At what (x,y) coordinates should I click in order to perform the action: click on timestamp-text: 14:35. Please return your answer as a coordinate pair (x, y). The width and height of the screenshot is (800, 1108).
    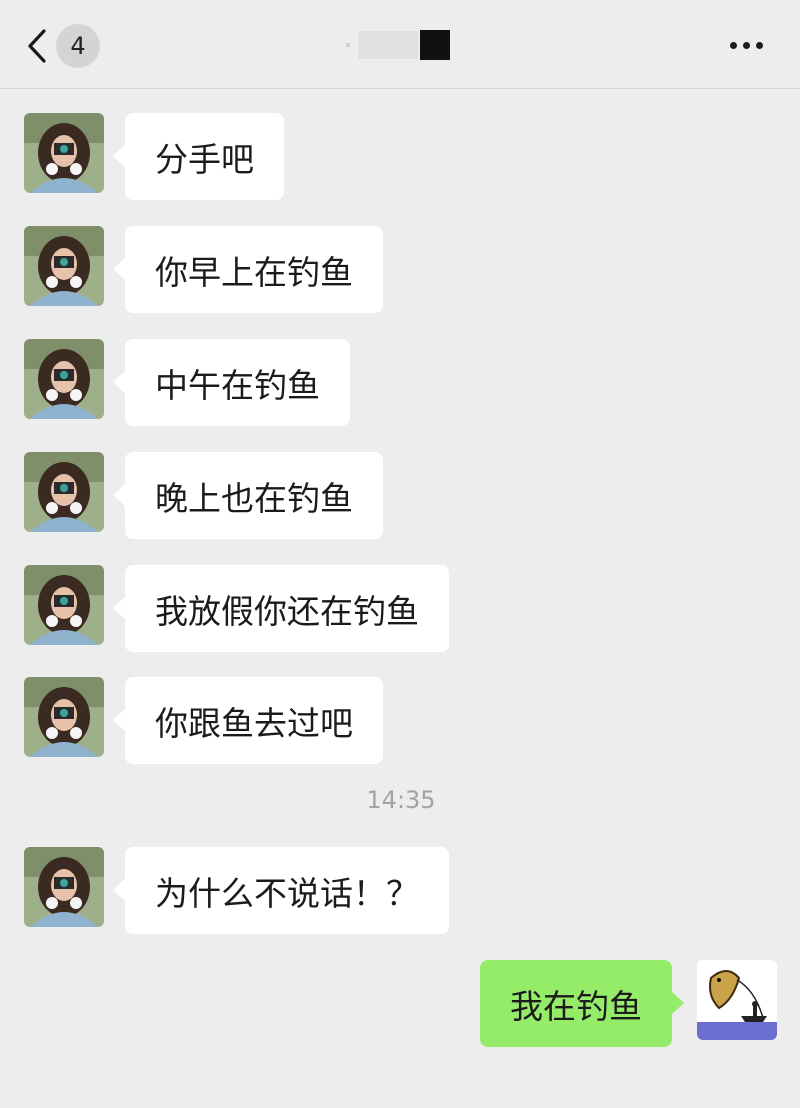
    Looking at the image, I should click on (401, 800).